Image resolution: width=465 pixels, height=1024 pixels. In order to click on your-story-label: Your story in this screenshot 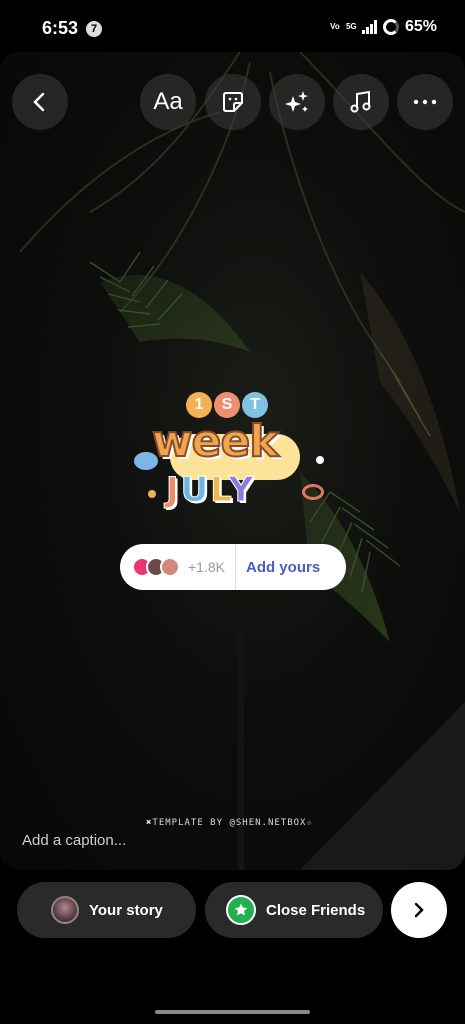, I will do `click(126, 910)`.